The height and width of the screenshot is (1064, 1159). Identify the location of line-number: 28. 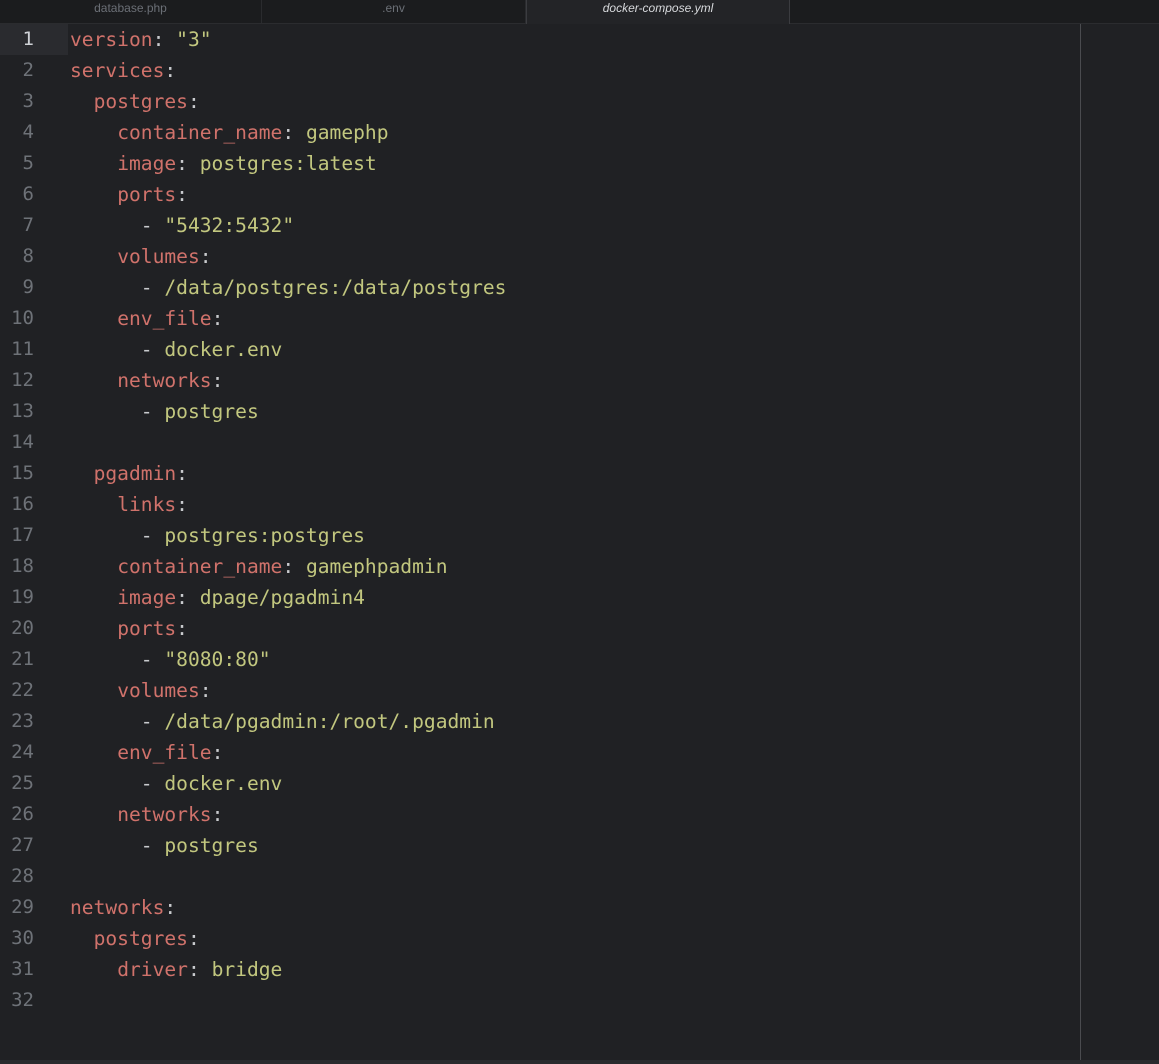
(22, 876).